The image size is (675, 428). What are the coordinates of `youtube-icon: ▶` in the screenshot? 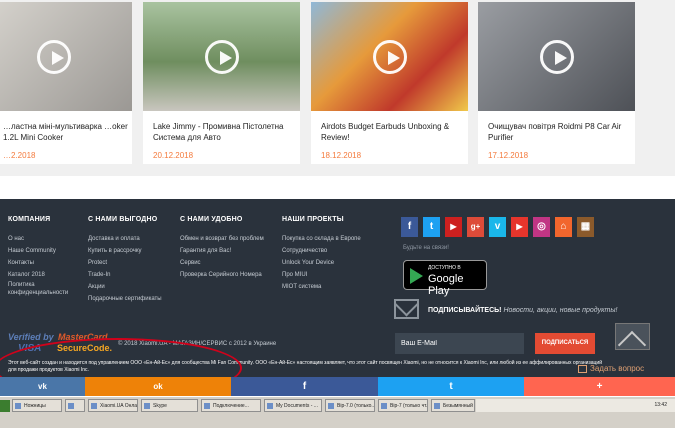 It's located at (453, 227).